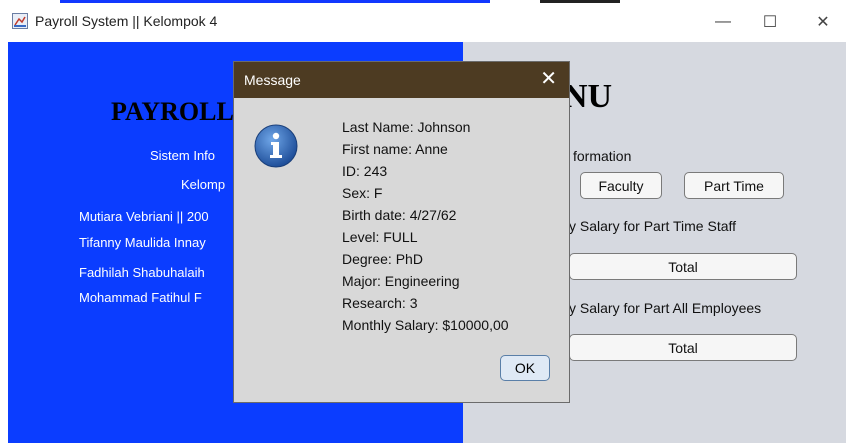  Describe the element at coordinates (276, 146) in the screenshot. I see `info-icon` at that location.